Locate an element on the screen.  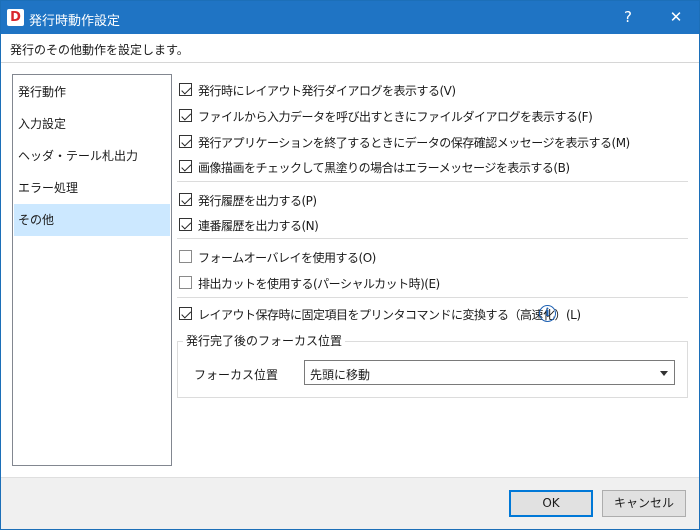
description-bar: 発行のその他動作を設定します。 is located at coordinates (350, 48).